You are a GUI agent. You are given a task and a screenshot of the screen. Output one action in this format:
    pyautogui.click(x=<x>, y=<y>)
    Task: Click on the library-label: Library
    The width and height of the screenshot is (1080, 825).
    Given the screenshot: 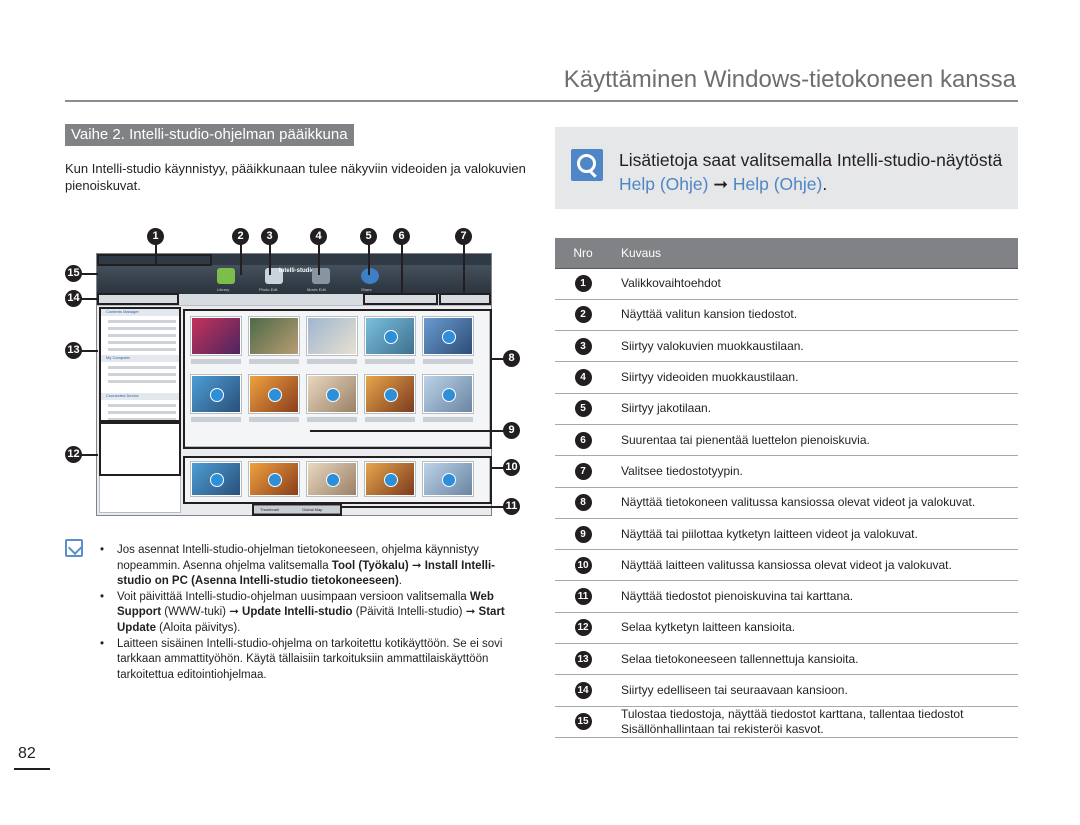 What is the action you would take?
    pyautogui.click(x=223, y=289)
    